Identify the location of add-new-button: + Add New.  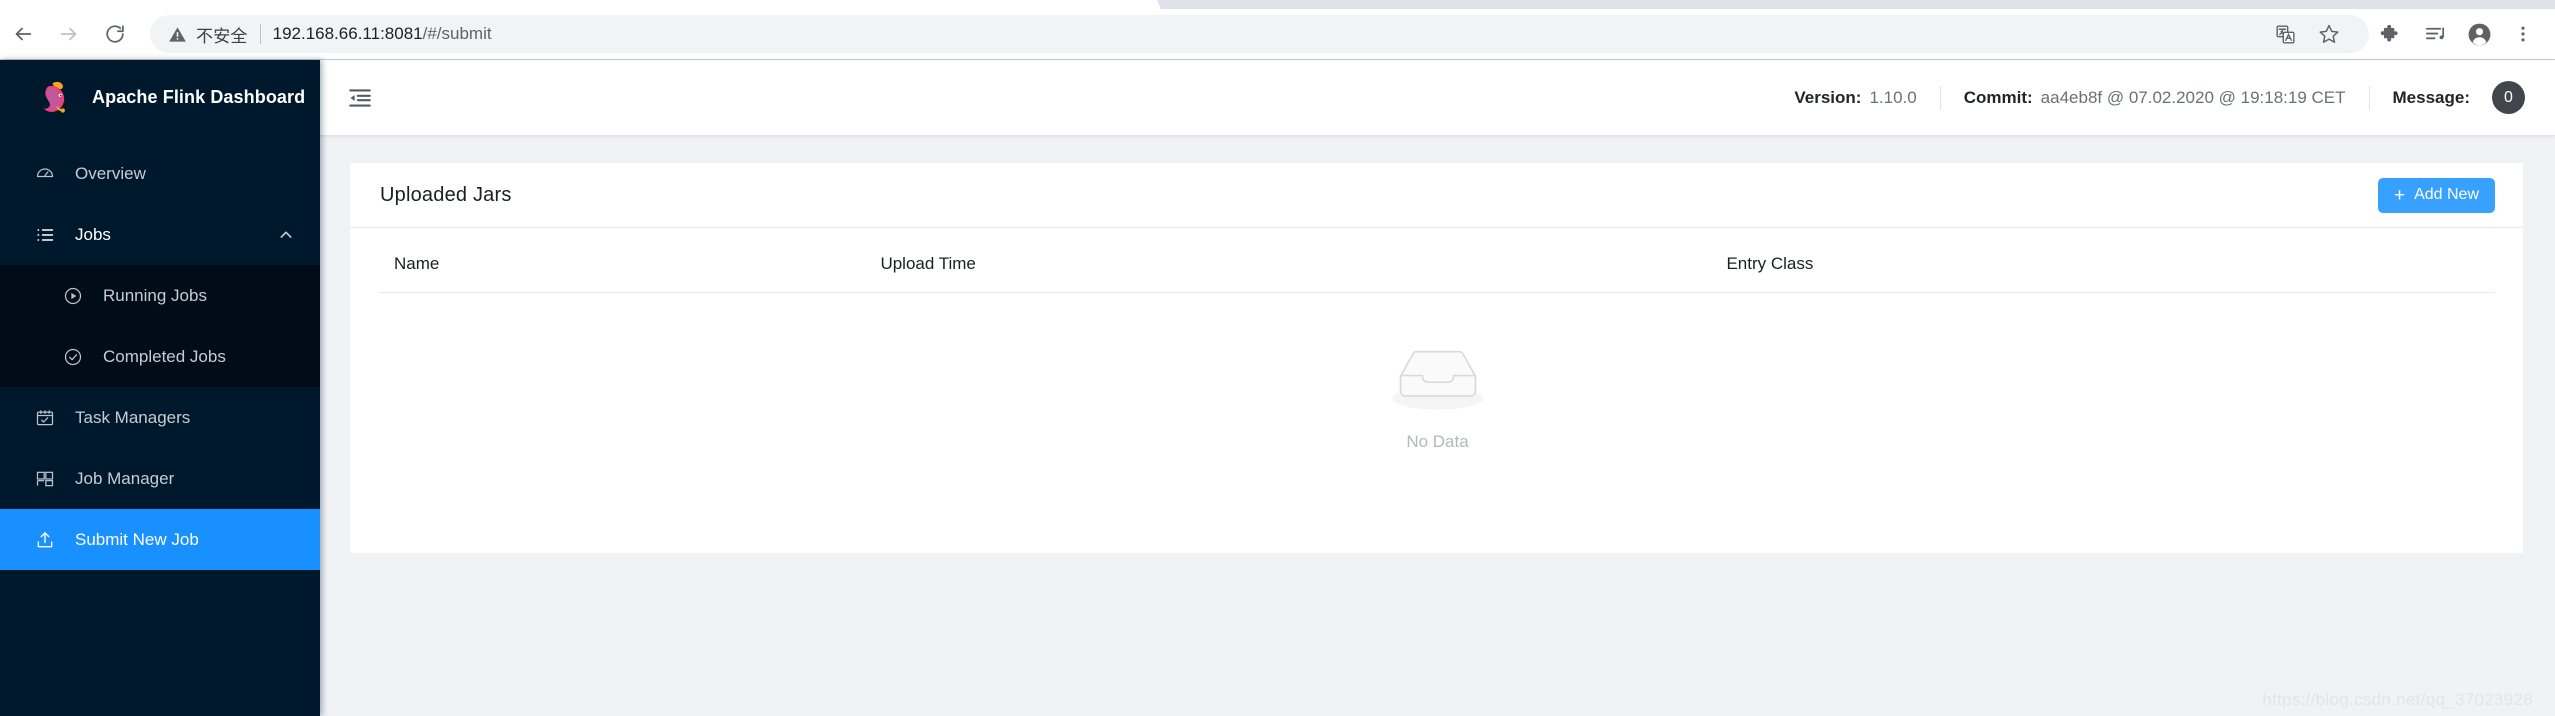
(2436, 195).